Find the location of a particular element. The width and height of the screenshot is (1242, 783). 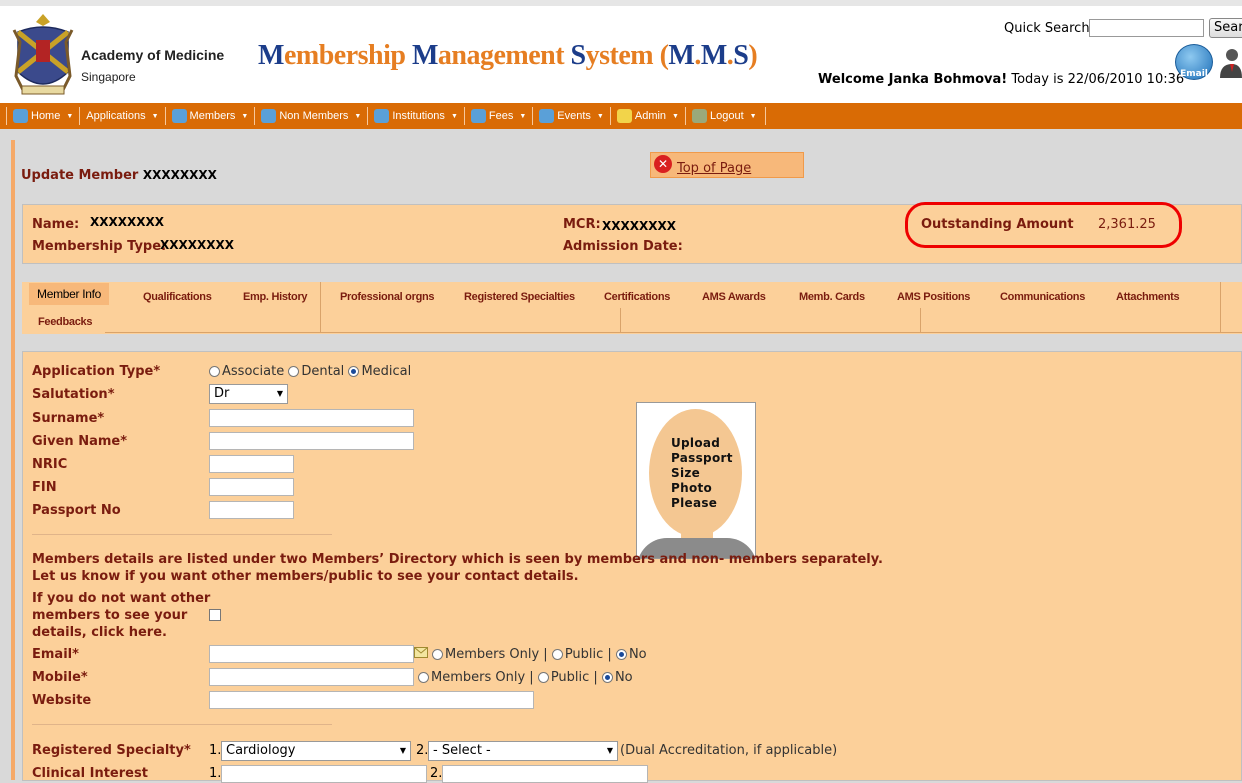

tab-emp-history: Emp. History is located at coordinates (275, 297).